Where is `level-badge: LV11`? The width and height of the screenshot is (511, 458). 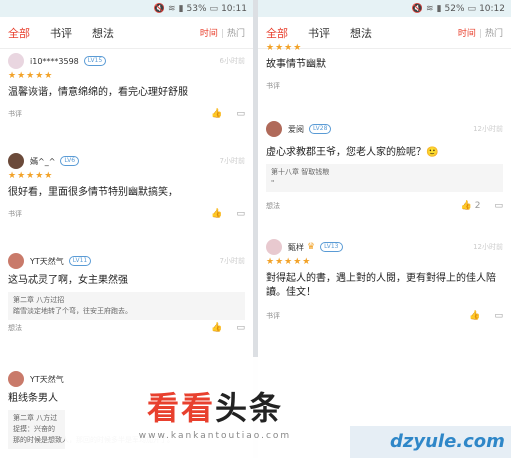 level-badge: LV11 is located at coordinates (80, 261).